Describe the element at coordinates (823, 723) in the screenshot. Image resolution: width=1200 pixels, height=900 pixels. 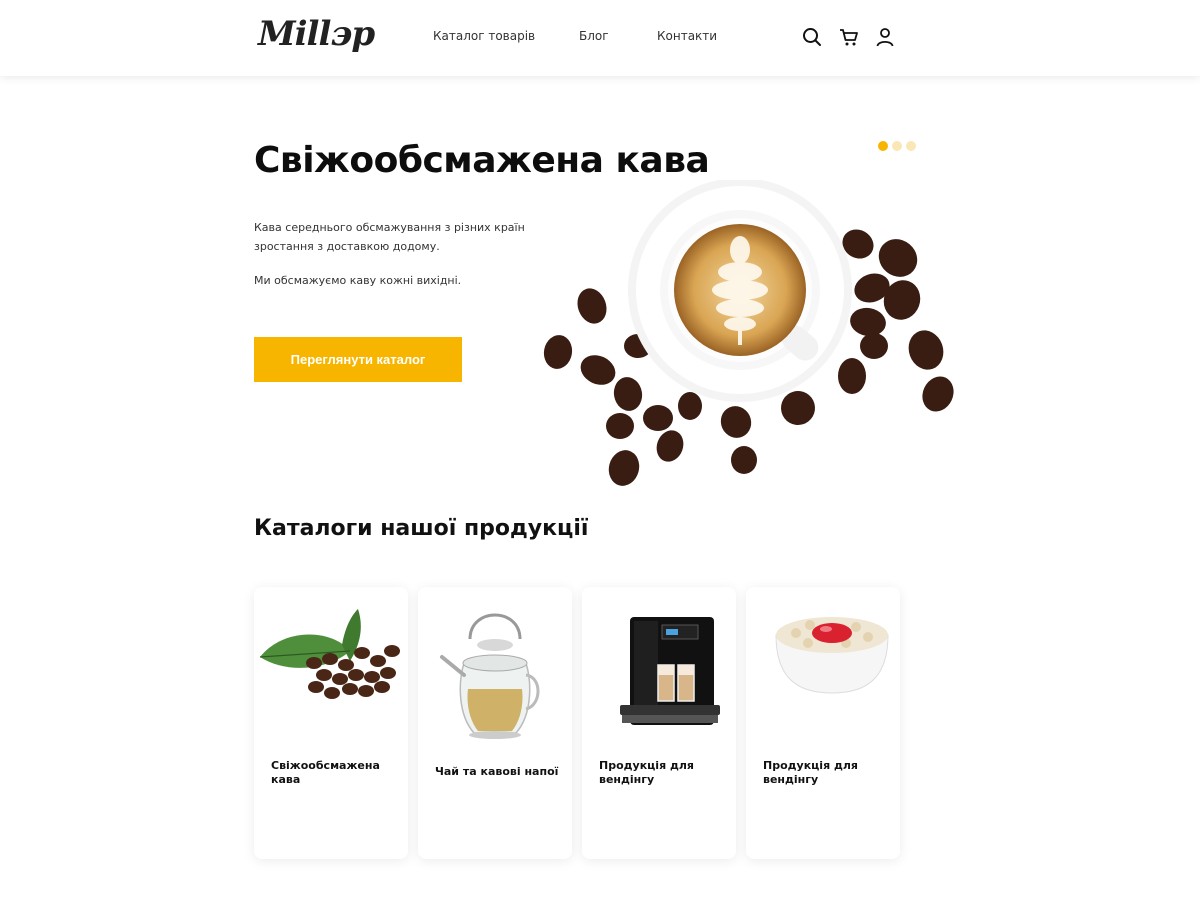
I see `catalog-card-vending-products: Продукція для вендінгу` at that location.